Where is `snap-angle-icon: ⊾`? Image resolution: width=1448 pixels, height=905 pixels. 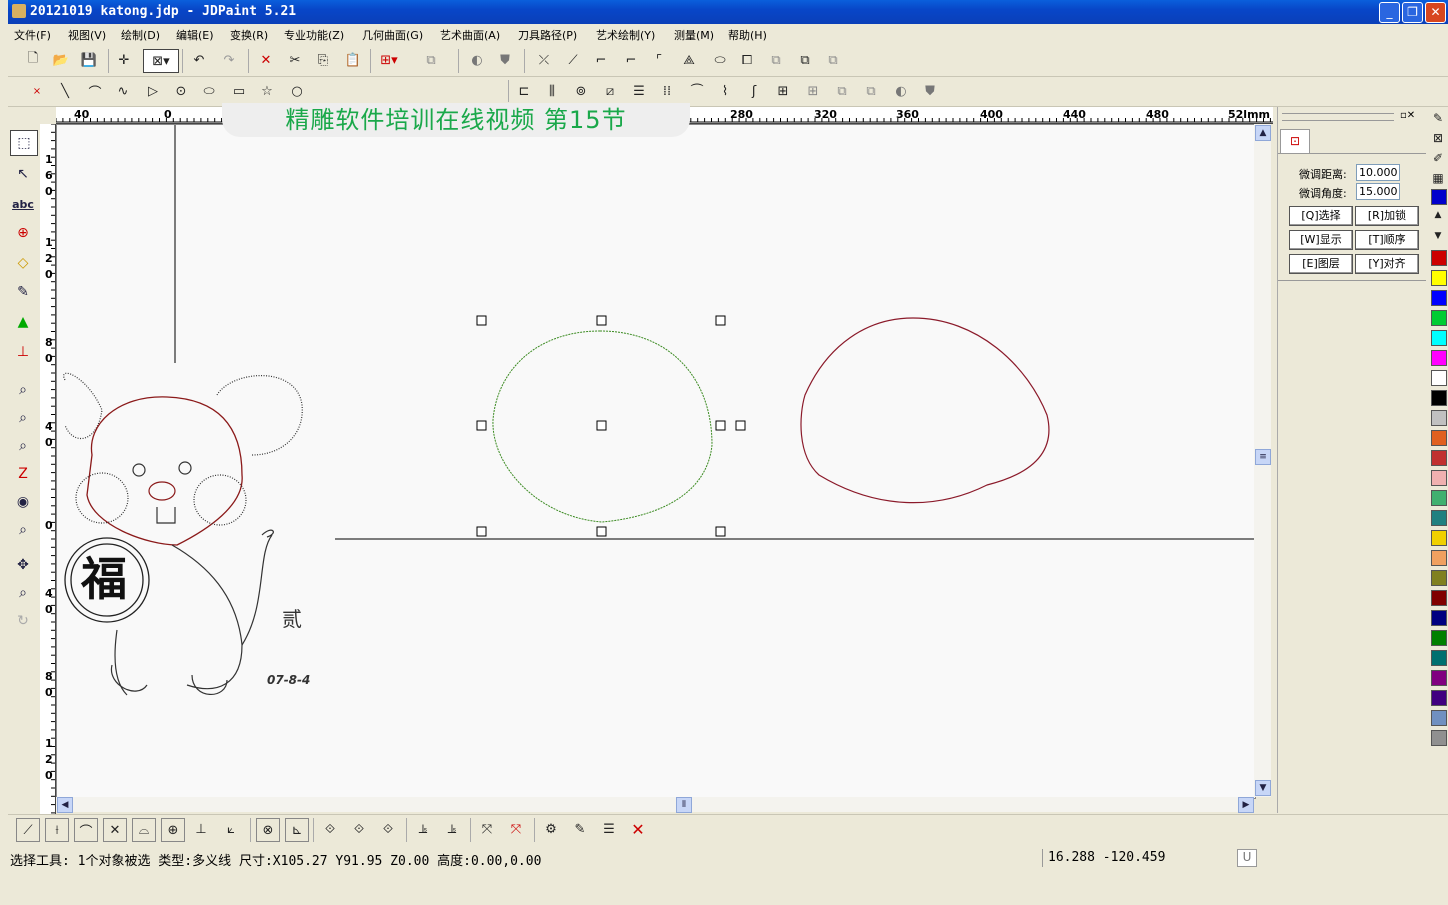
snap-angle-icon: ⊾ is located at coordinates (297, 830).